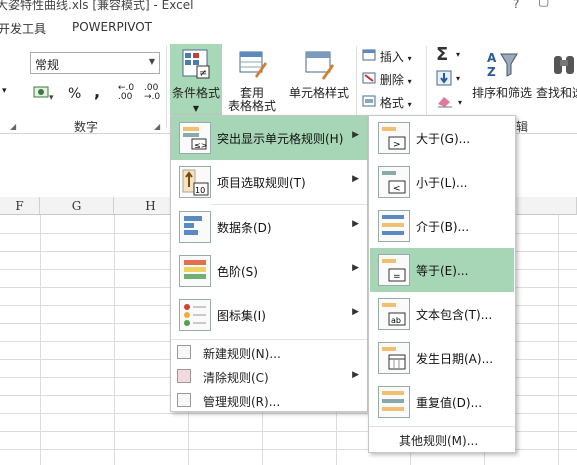 Image resolution: width=577 pixels, height=465 pixels. Describe the element at coordinates (396, 320) in the screenshot. I see `svg-text: ab` at that location.